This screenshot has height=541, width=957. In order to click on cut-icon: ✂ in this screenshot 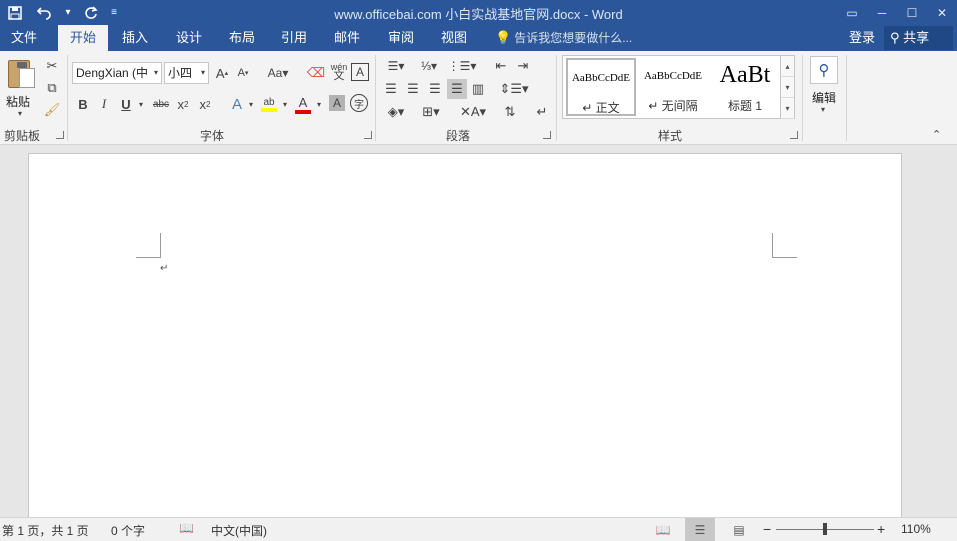, I will do `click(52, 66)`.